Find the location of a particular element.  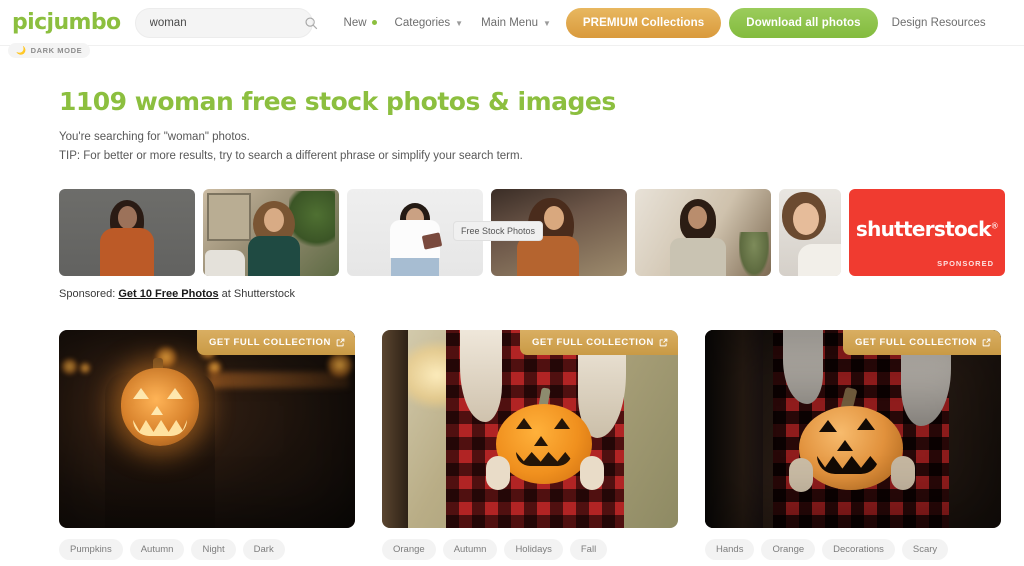

nav-item-categories-label: Categories is located at coordinates (422, 22).